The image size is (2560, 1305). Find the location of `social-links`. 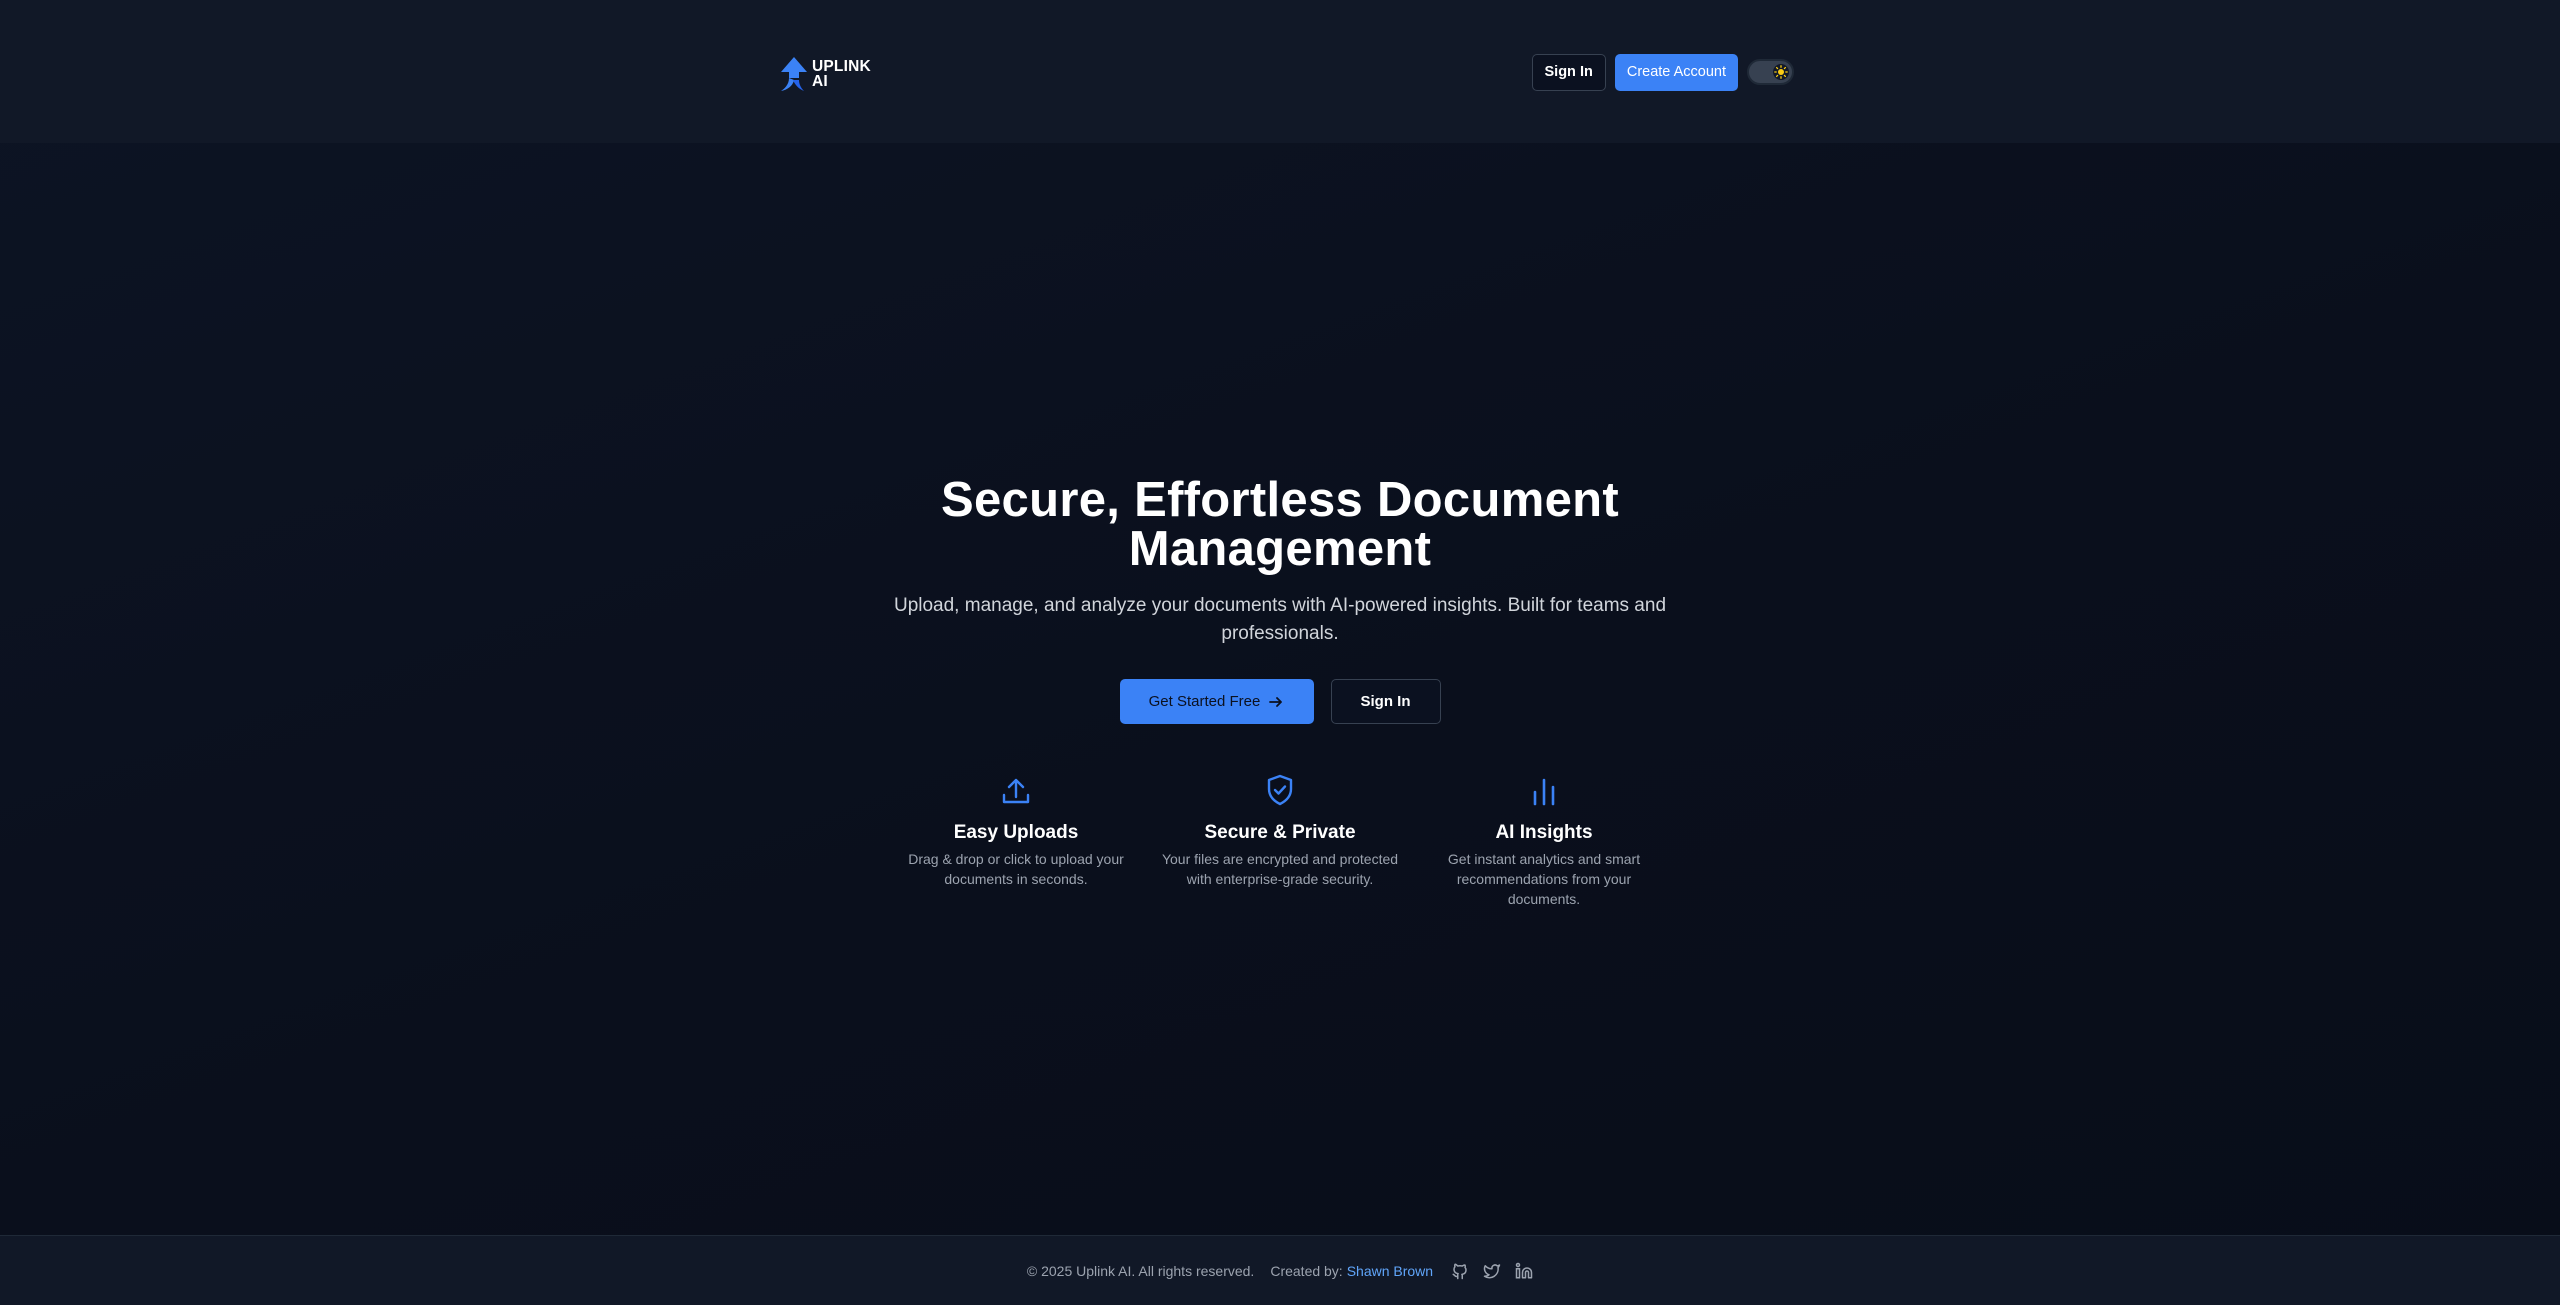

social-links is located at coordinates (1492, 1271).